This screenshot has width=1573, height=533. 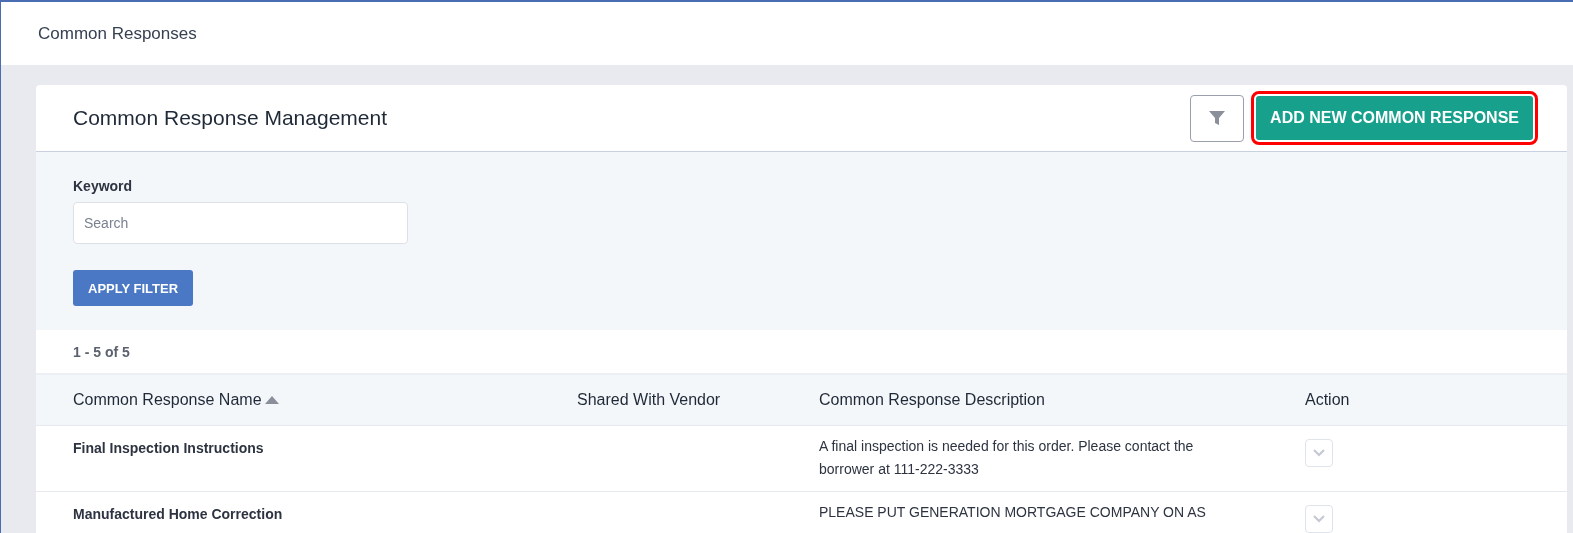 I want to click on column-header: Common Response Description, so click(x=1062, y=400).